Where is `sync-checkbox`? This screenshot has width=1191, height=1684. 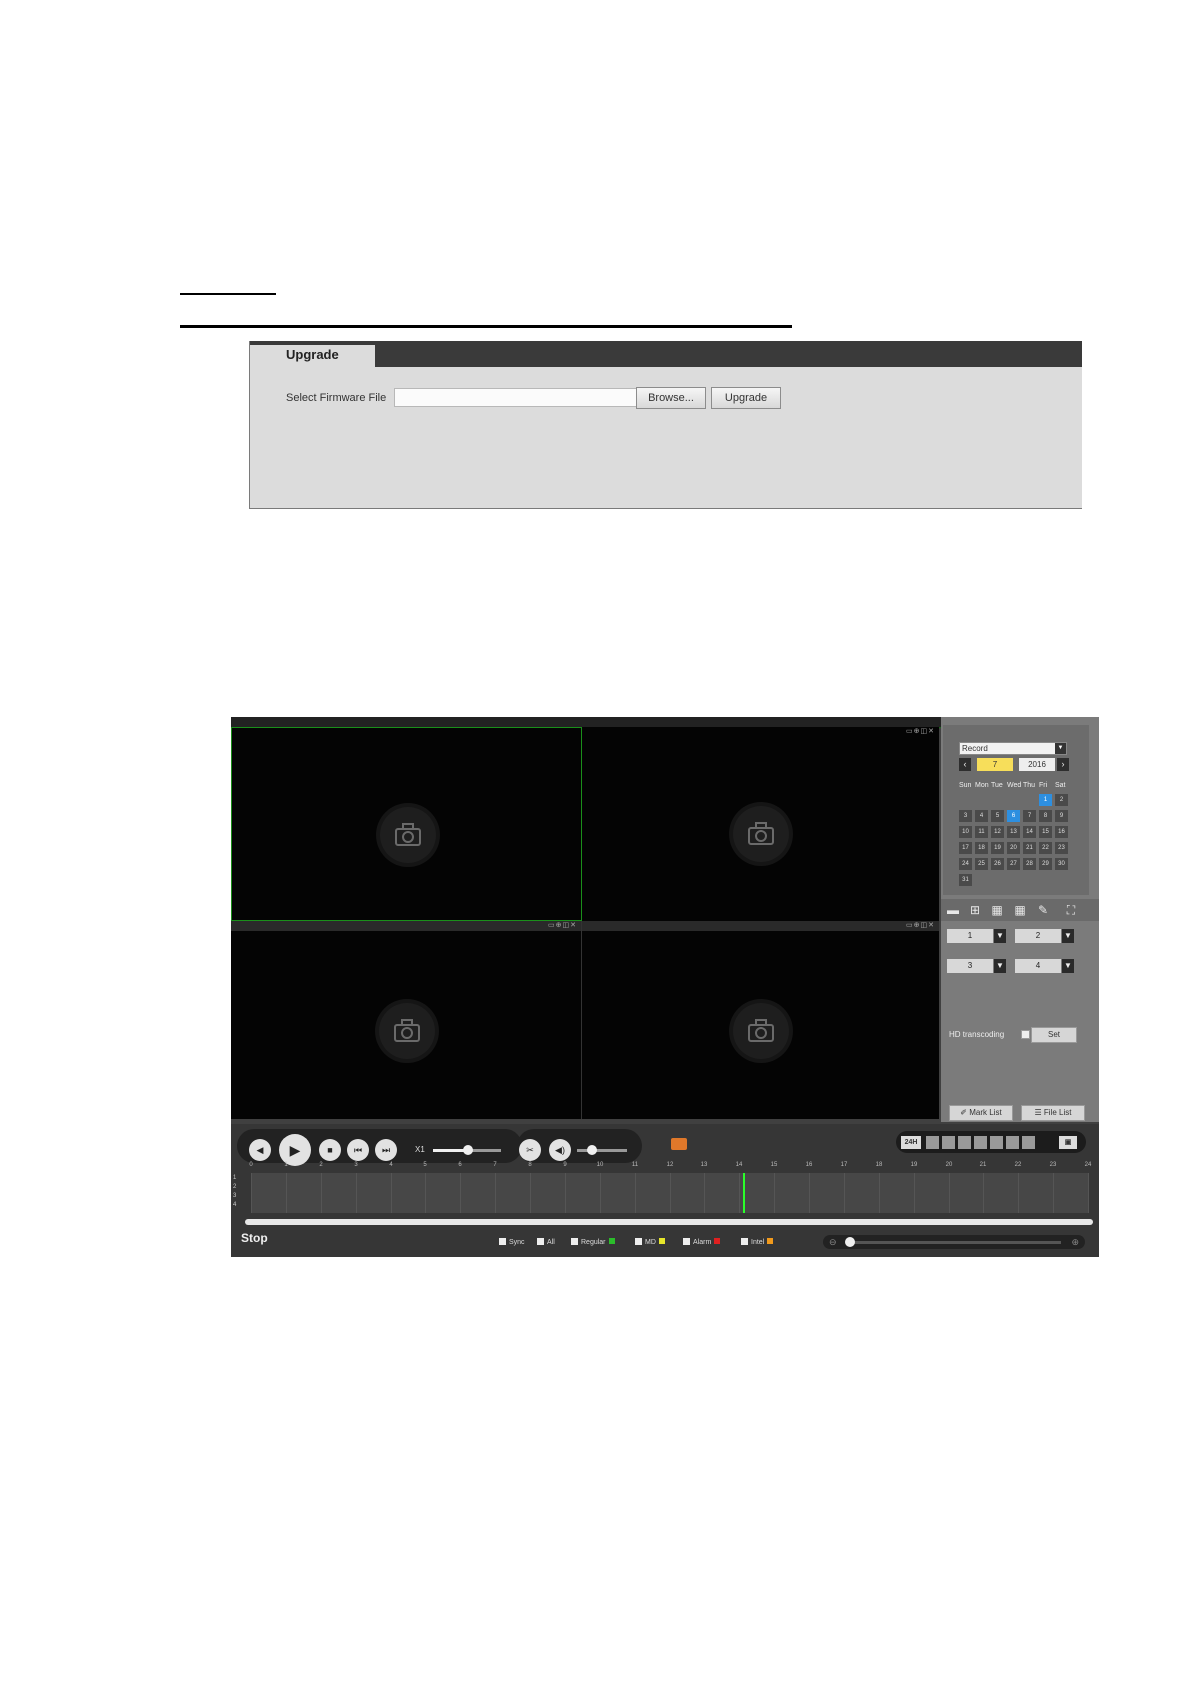 sync-checkbox is located at coordinates (502, 1241).